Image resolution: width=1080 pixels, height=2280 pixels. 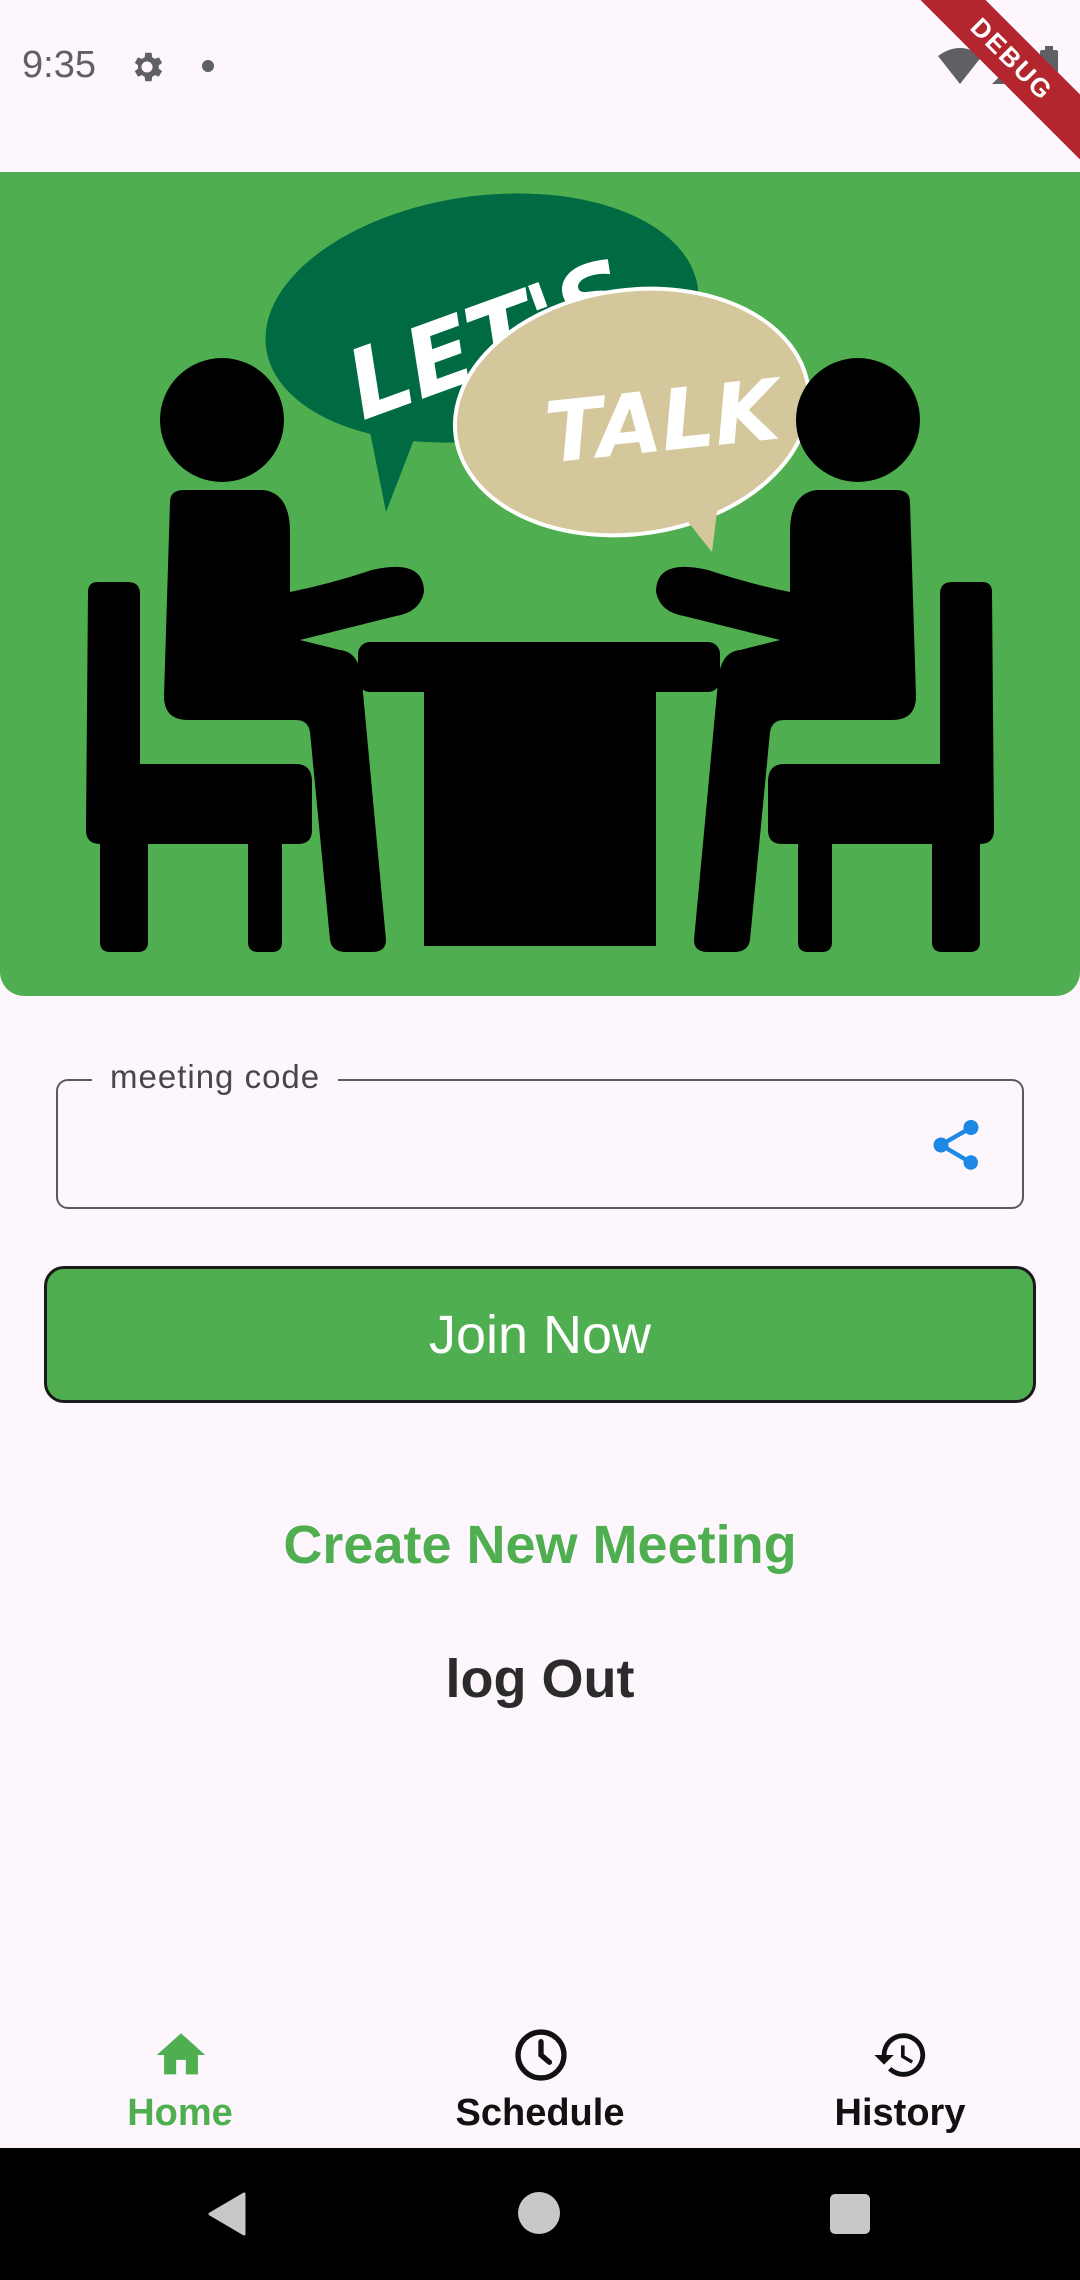 I want to click on meeting-code-input, so click(x=518, y=1144).